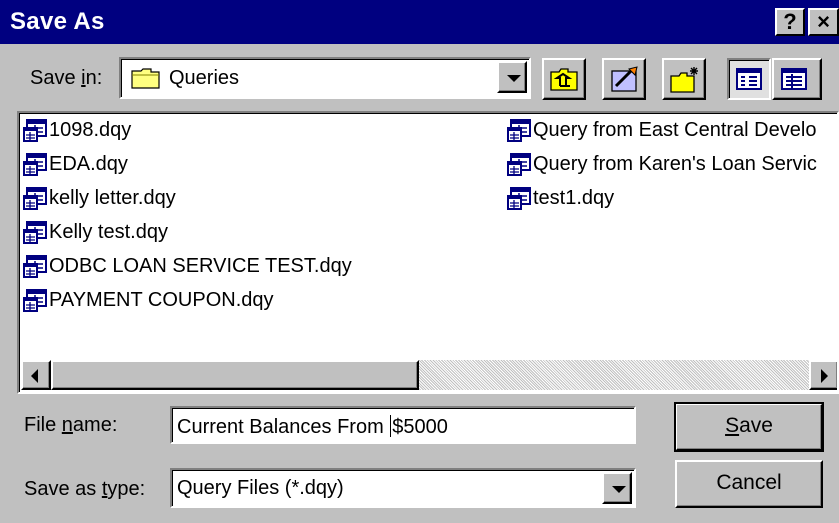 Image resolution: width=839 pixels, height=523 pixels. I want to click on save-in-value: Queries, so click(204, 78).